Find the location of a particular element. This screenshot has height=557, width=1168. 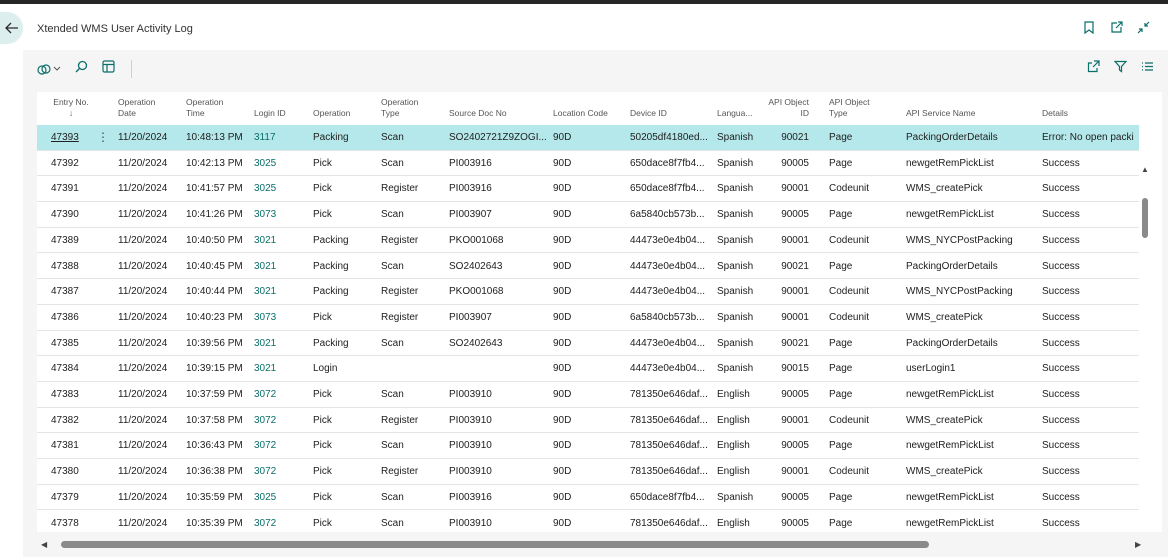

share-icon is located at coordinates (1093, 69).